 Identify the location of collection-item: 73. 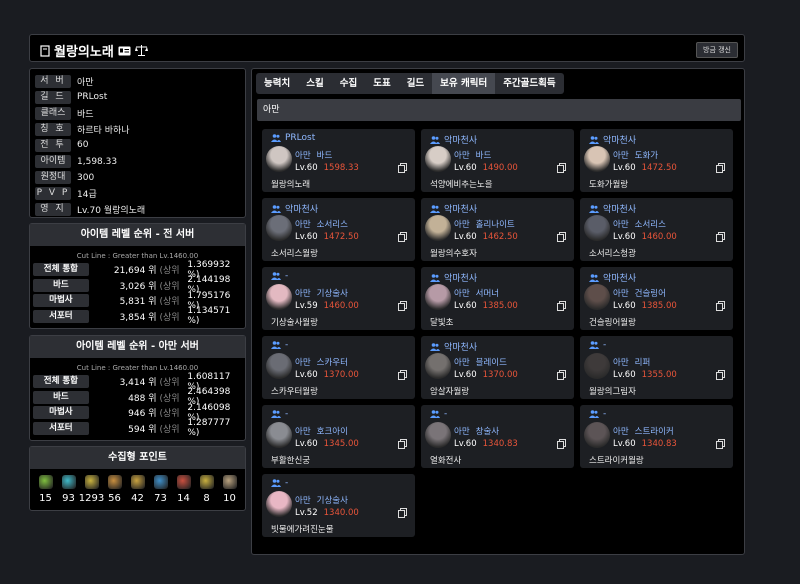
(161, 489).